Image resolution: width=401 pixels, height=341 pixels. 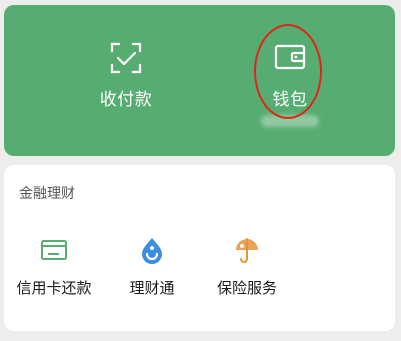 What do you see at coordinates (247, 250) in the screenshot?
I see `umbrella-icon` at bounding box center [247, 250].